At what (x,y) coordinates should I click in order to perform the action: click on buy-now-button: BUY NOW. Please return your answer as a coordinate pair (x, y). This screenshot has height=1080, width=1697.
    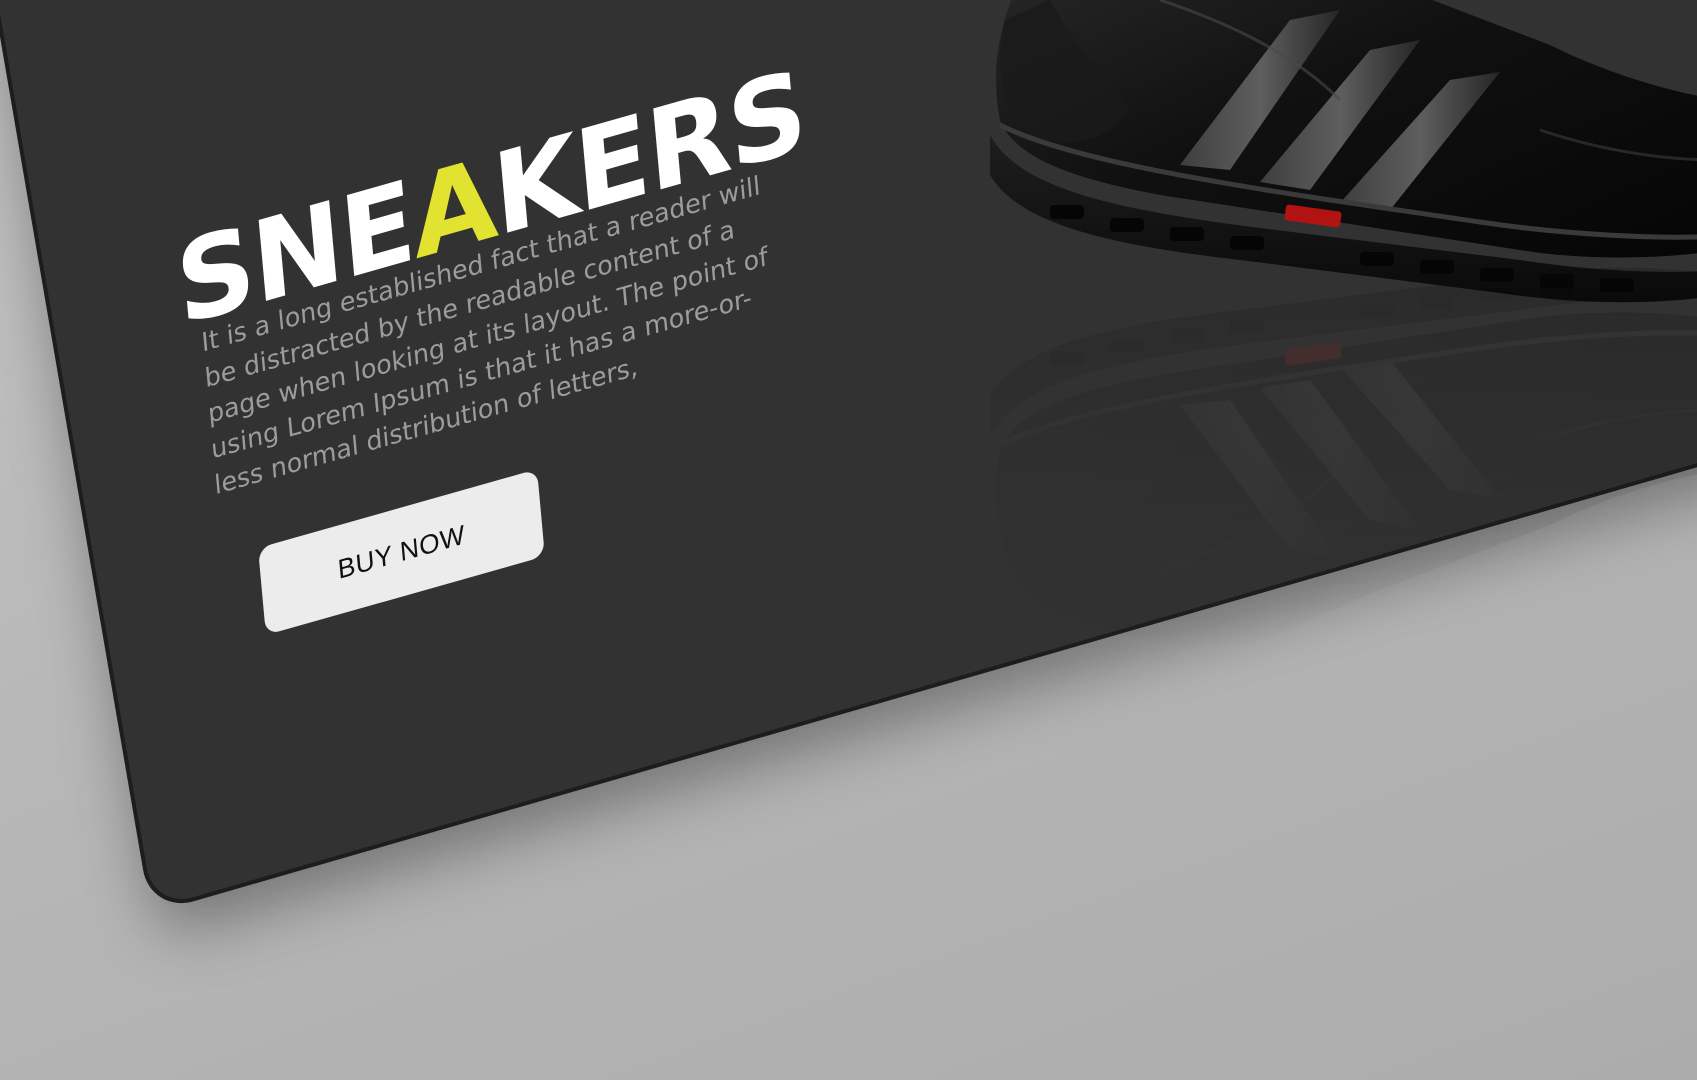
    Looking at the image, I should click on (401, 552).